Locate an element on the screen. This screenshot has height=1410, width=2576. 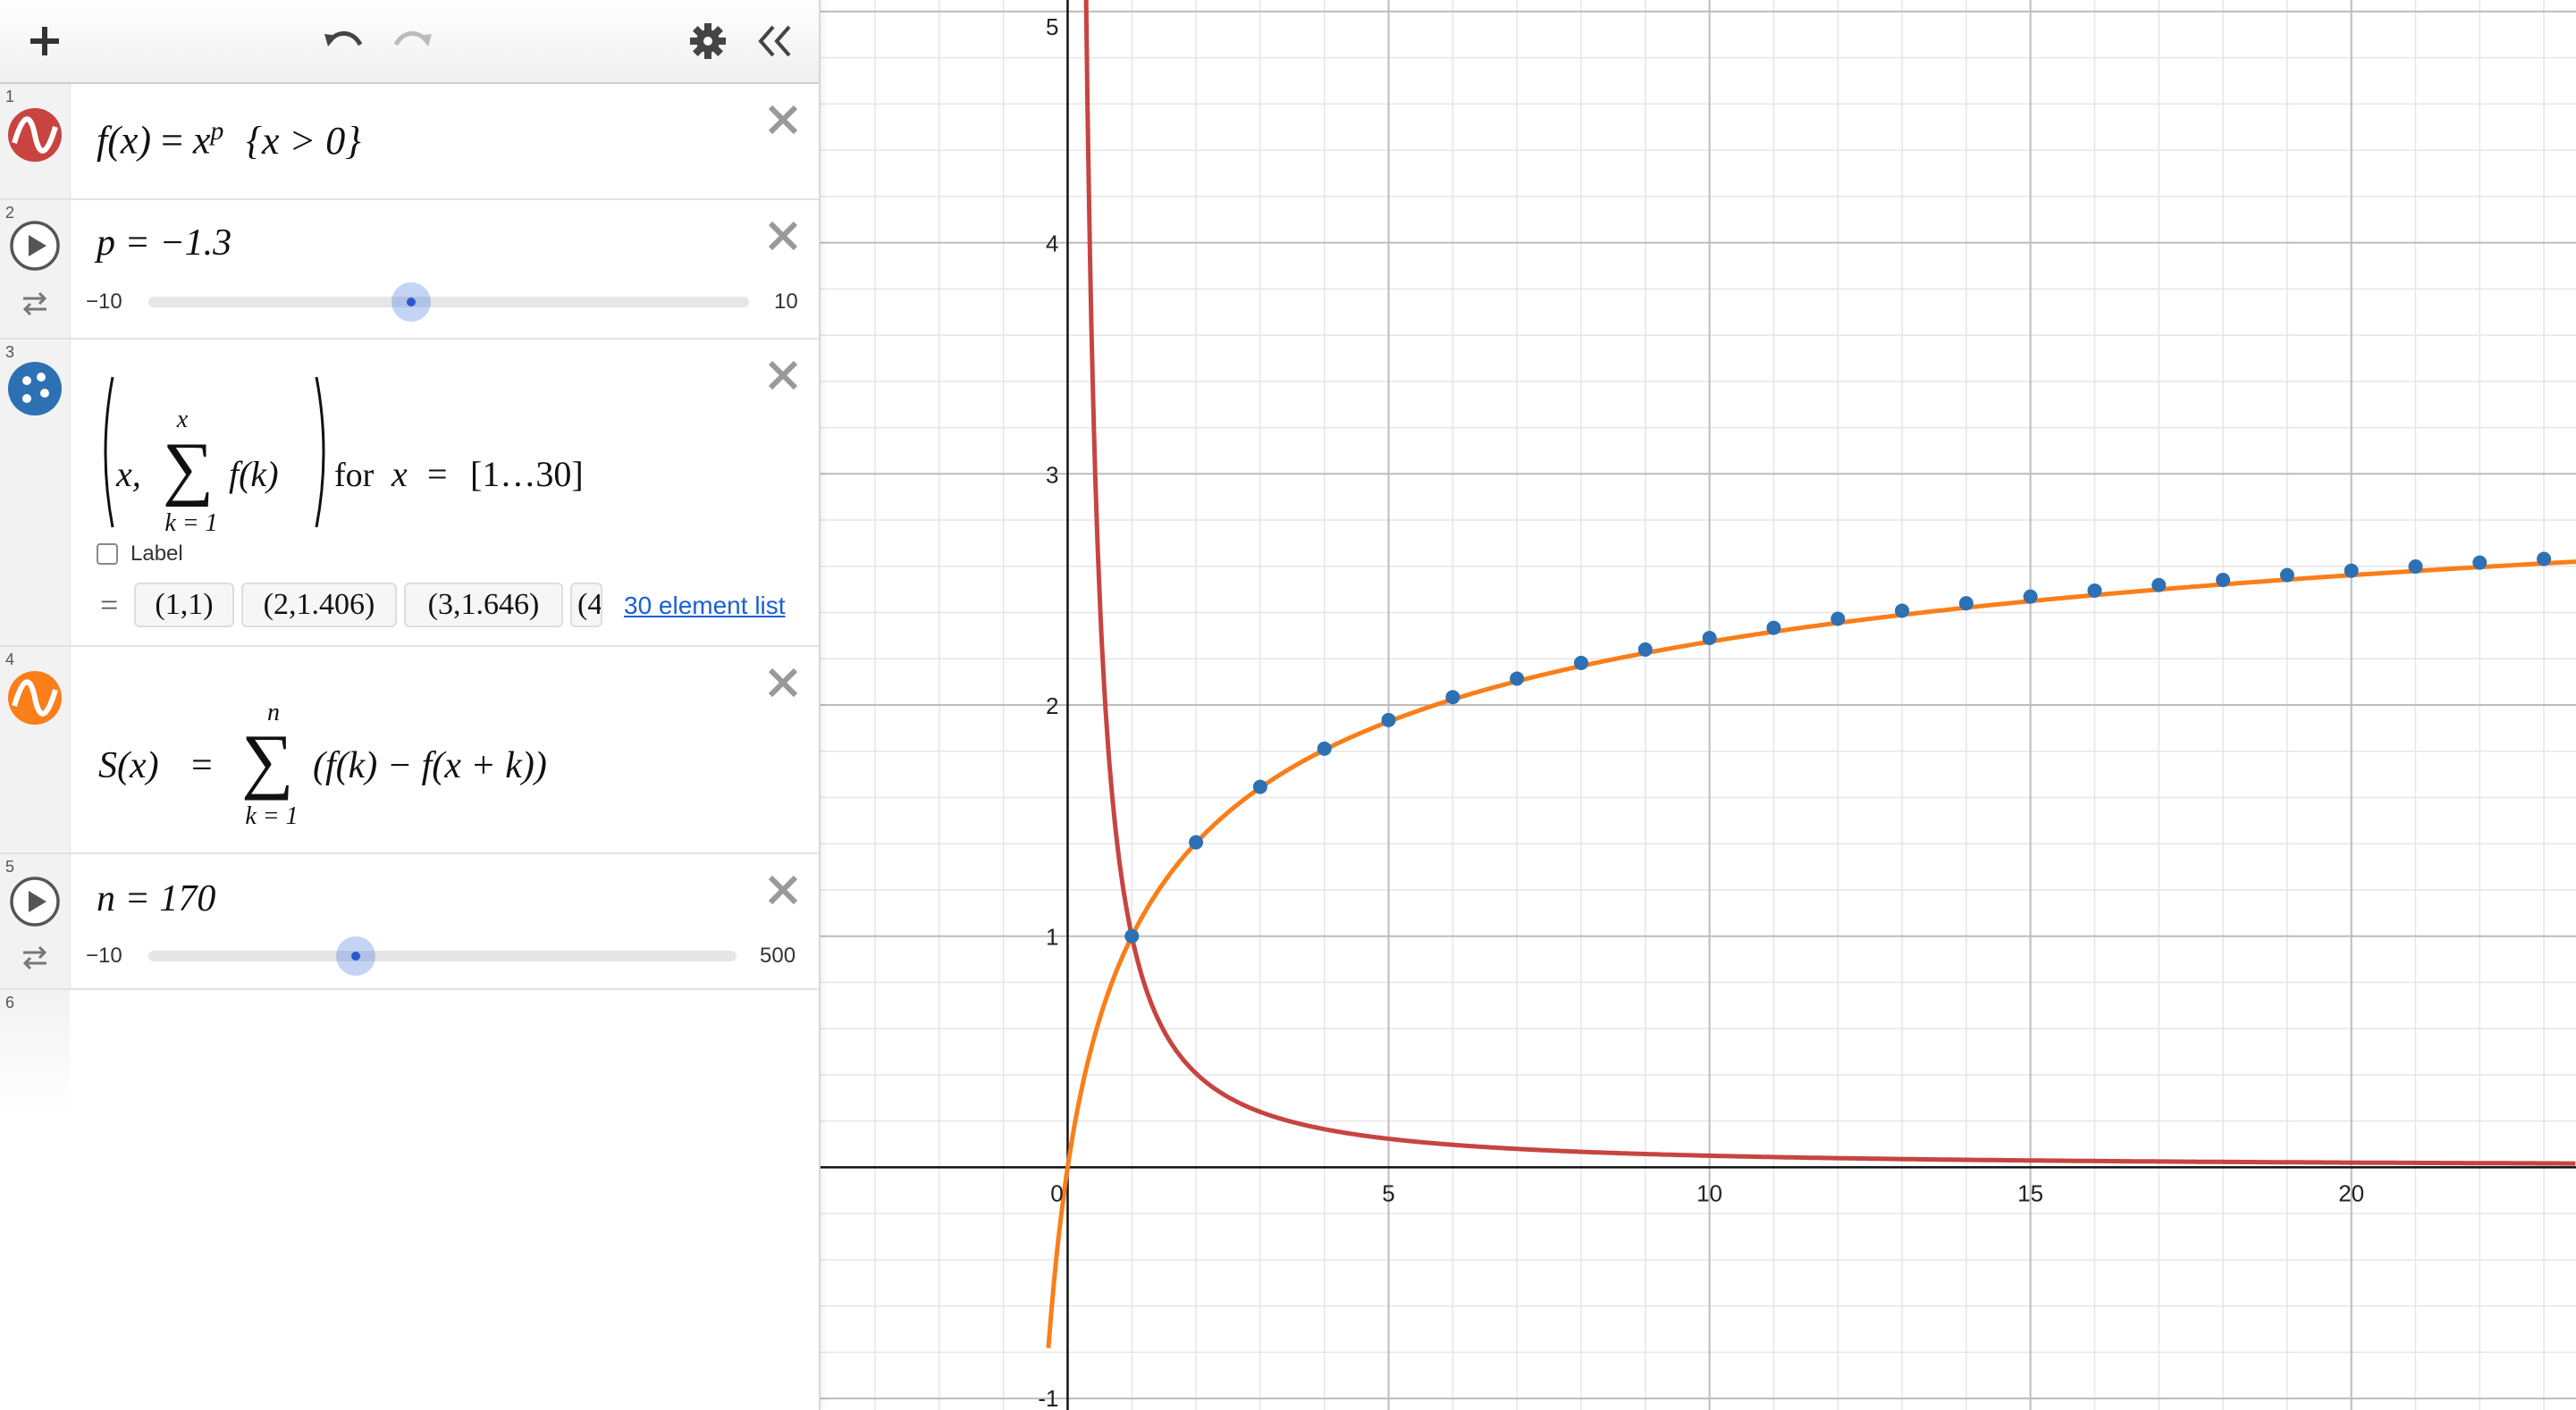
label-checkbox-text: Label is located at coordinates (157, 553).